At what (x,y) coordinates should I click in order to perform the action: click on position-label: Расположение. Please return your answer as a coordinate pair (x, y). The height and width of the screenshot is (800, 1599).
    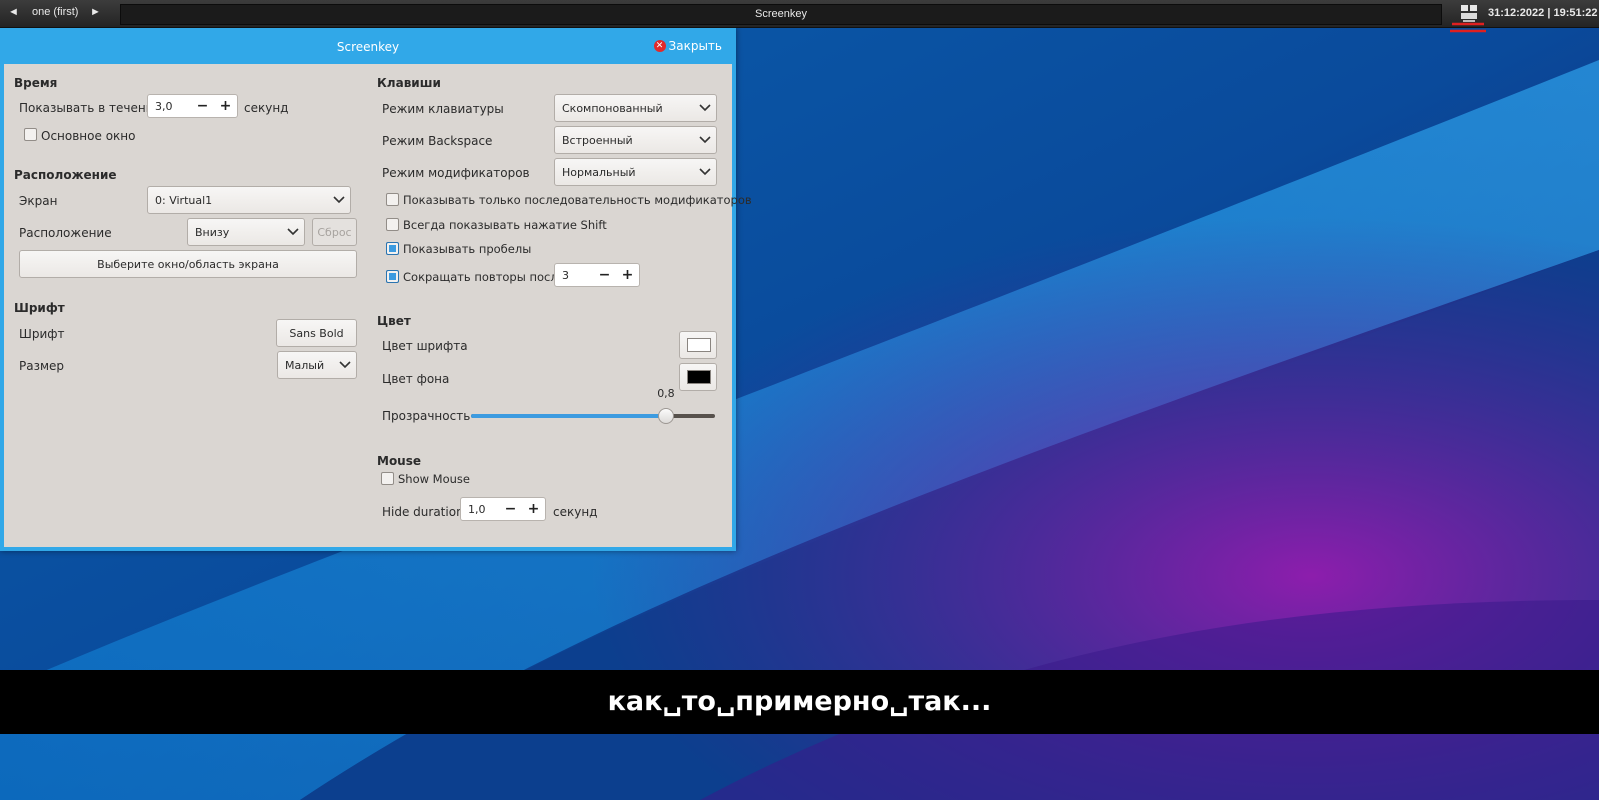
    Looking at the image, I should click on (65, 233).